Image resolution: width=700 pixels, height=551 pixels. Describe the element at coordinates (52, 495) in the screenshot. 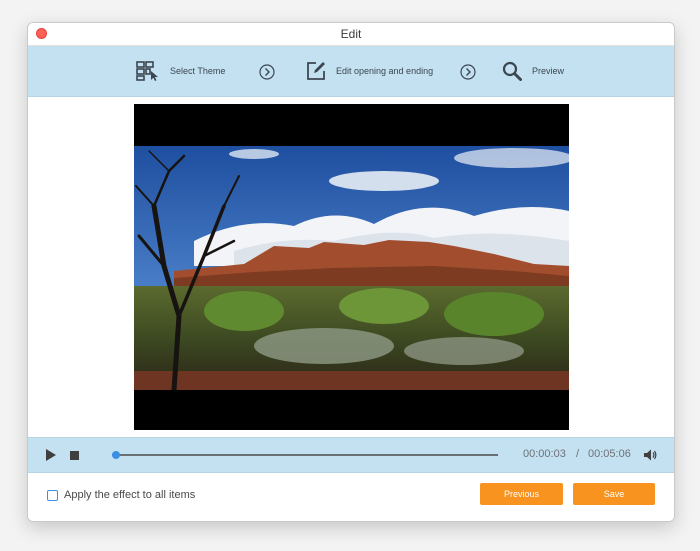

I see `apply-all-checkbox` at that location.